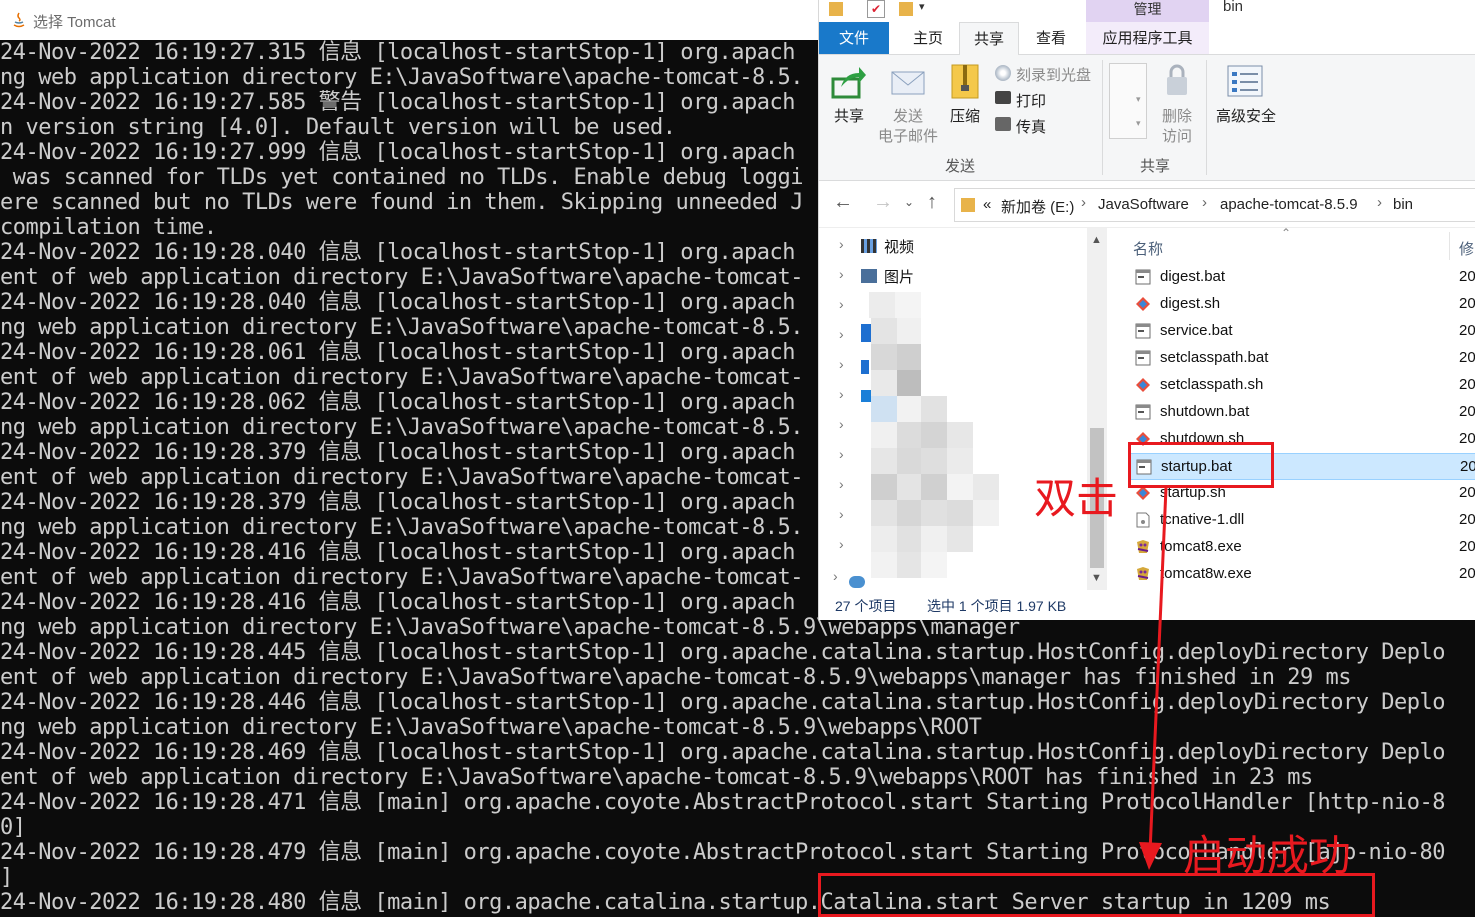  I want to click on file-row: digest.sh 20, so click(1302, 304).